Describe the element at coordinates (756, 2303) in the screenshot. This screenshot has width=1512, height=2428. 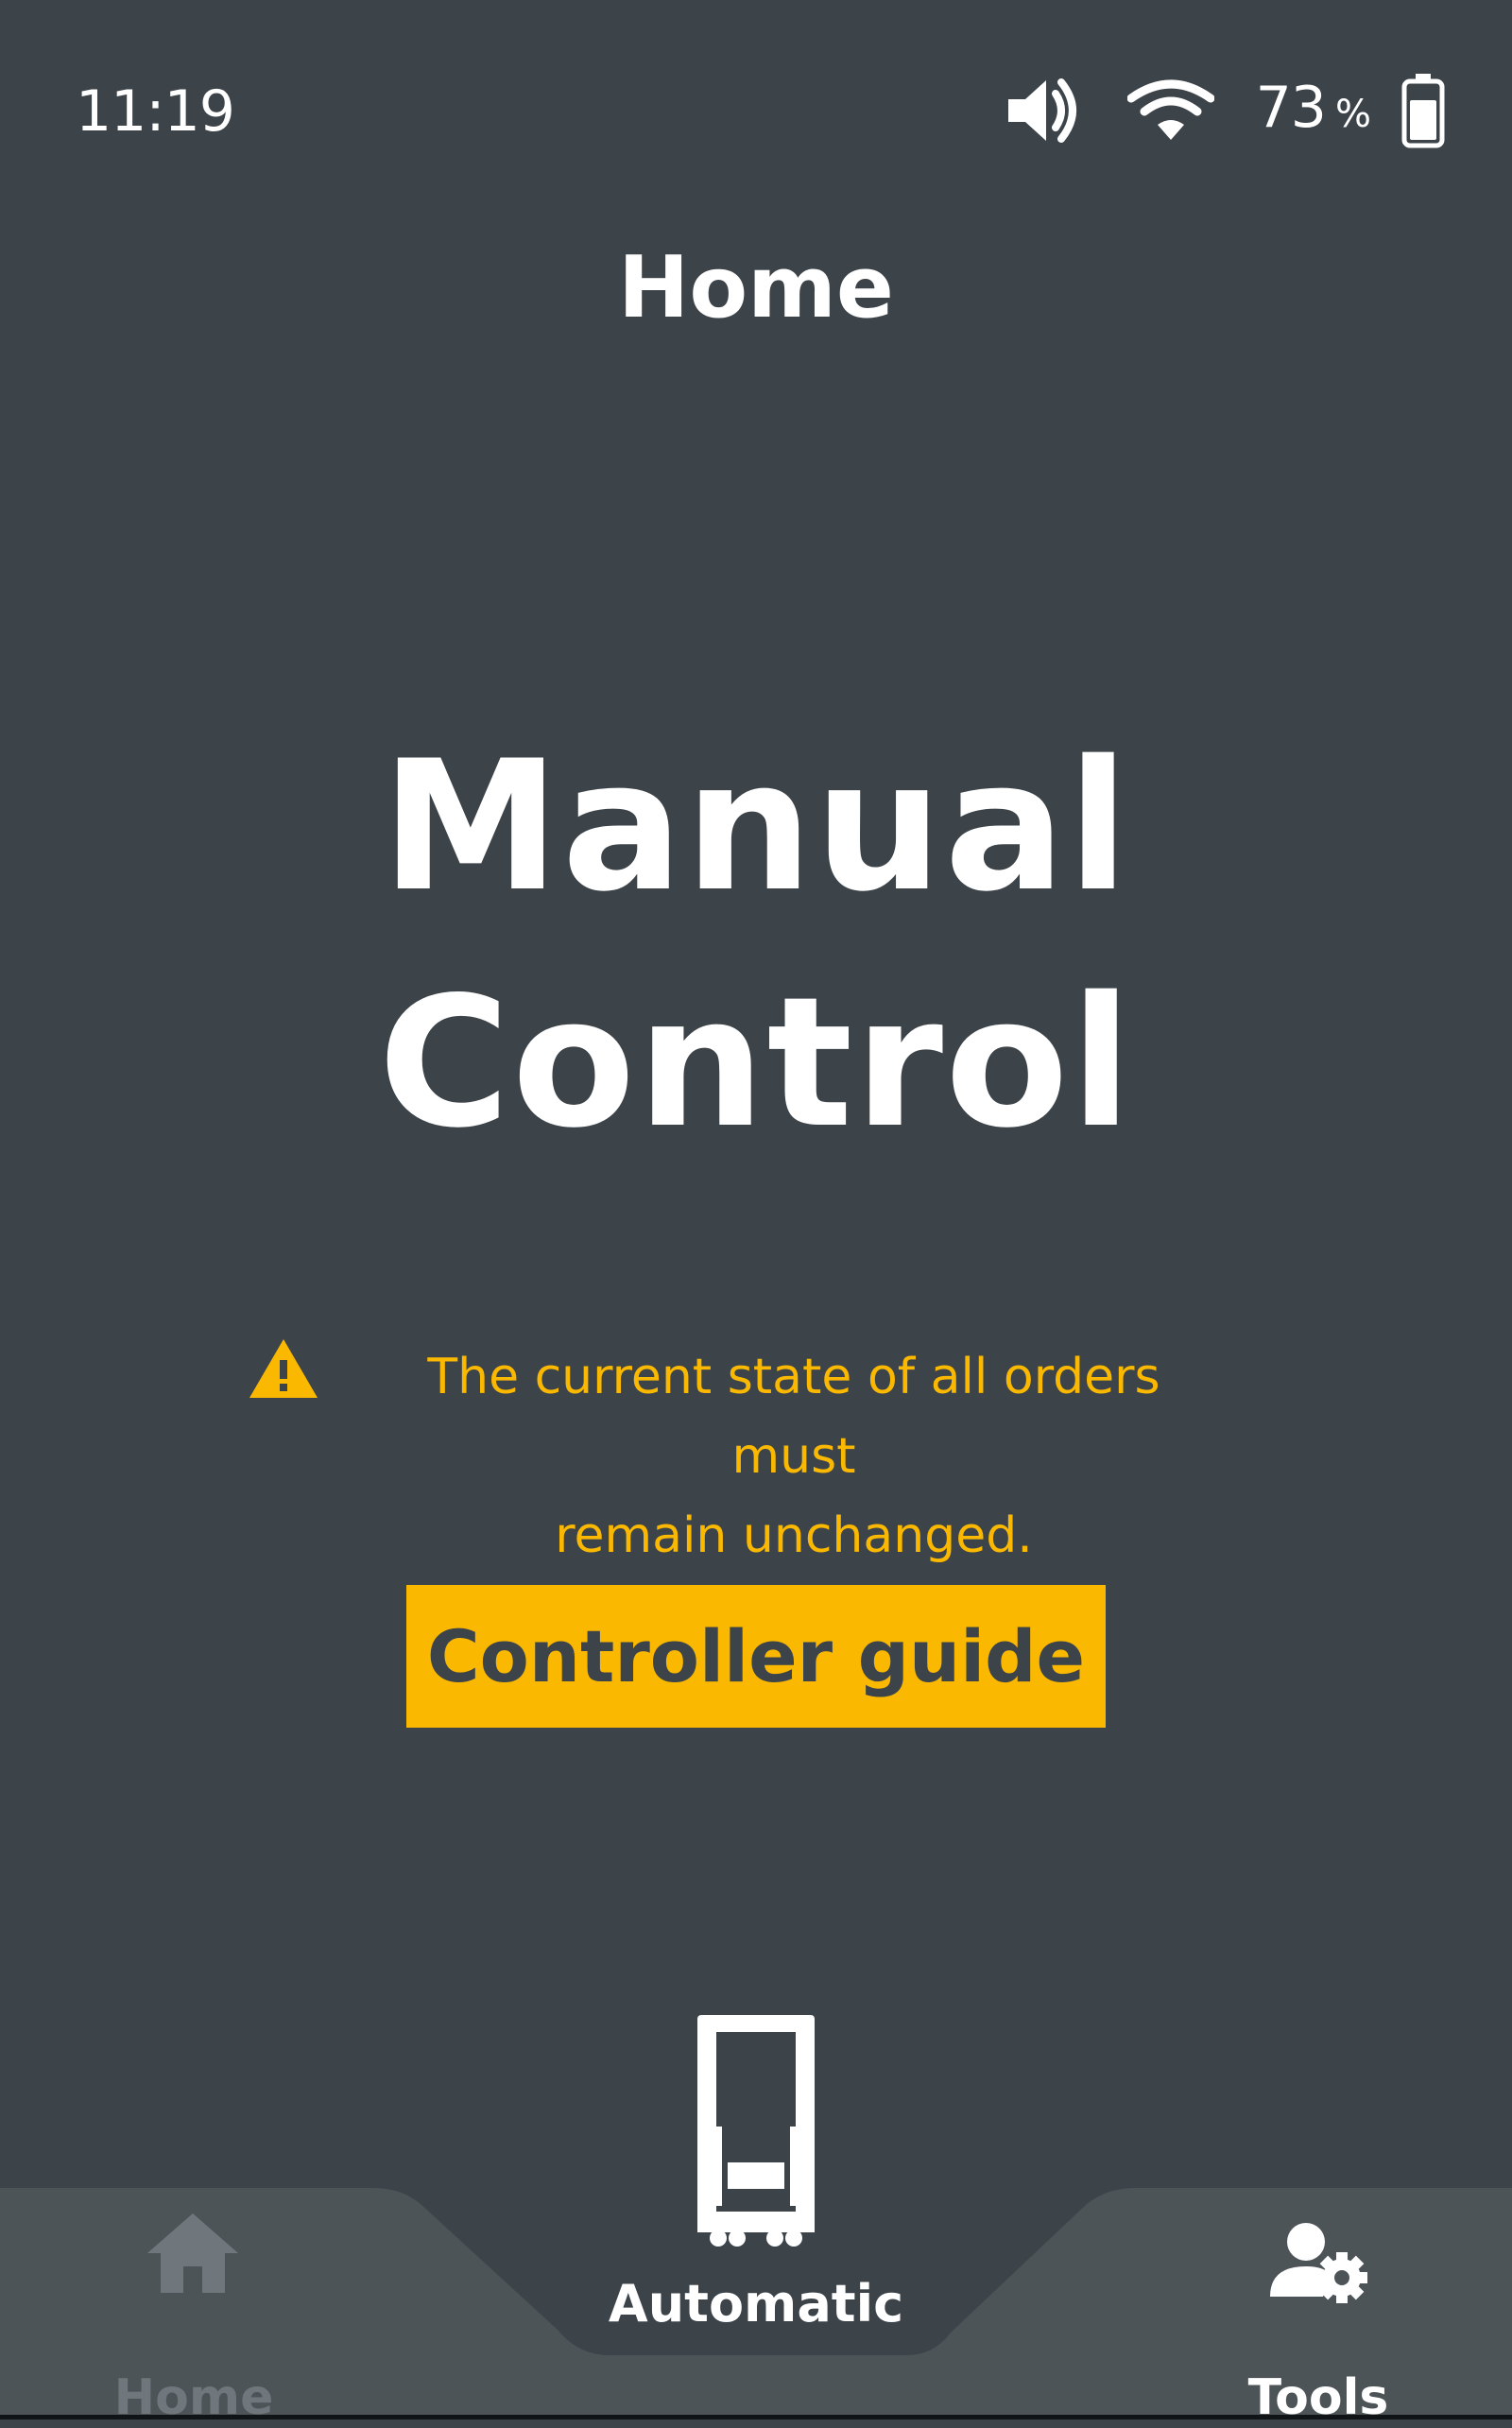
I see `nav-automatic-label: Automatic` at that location.